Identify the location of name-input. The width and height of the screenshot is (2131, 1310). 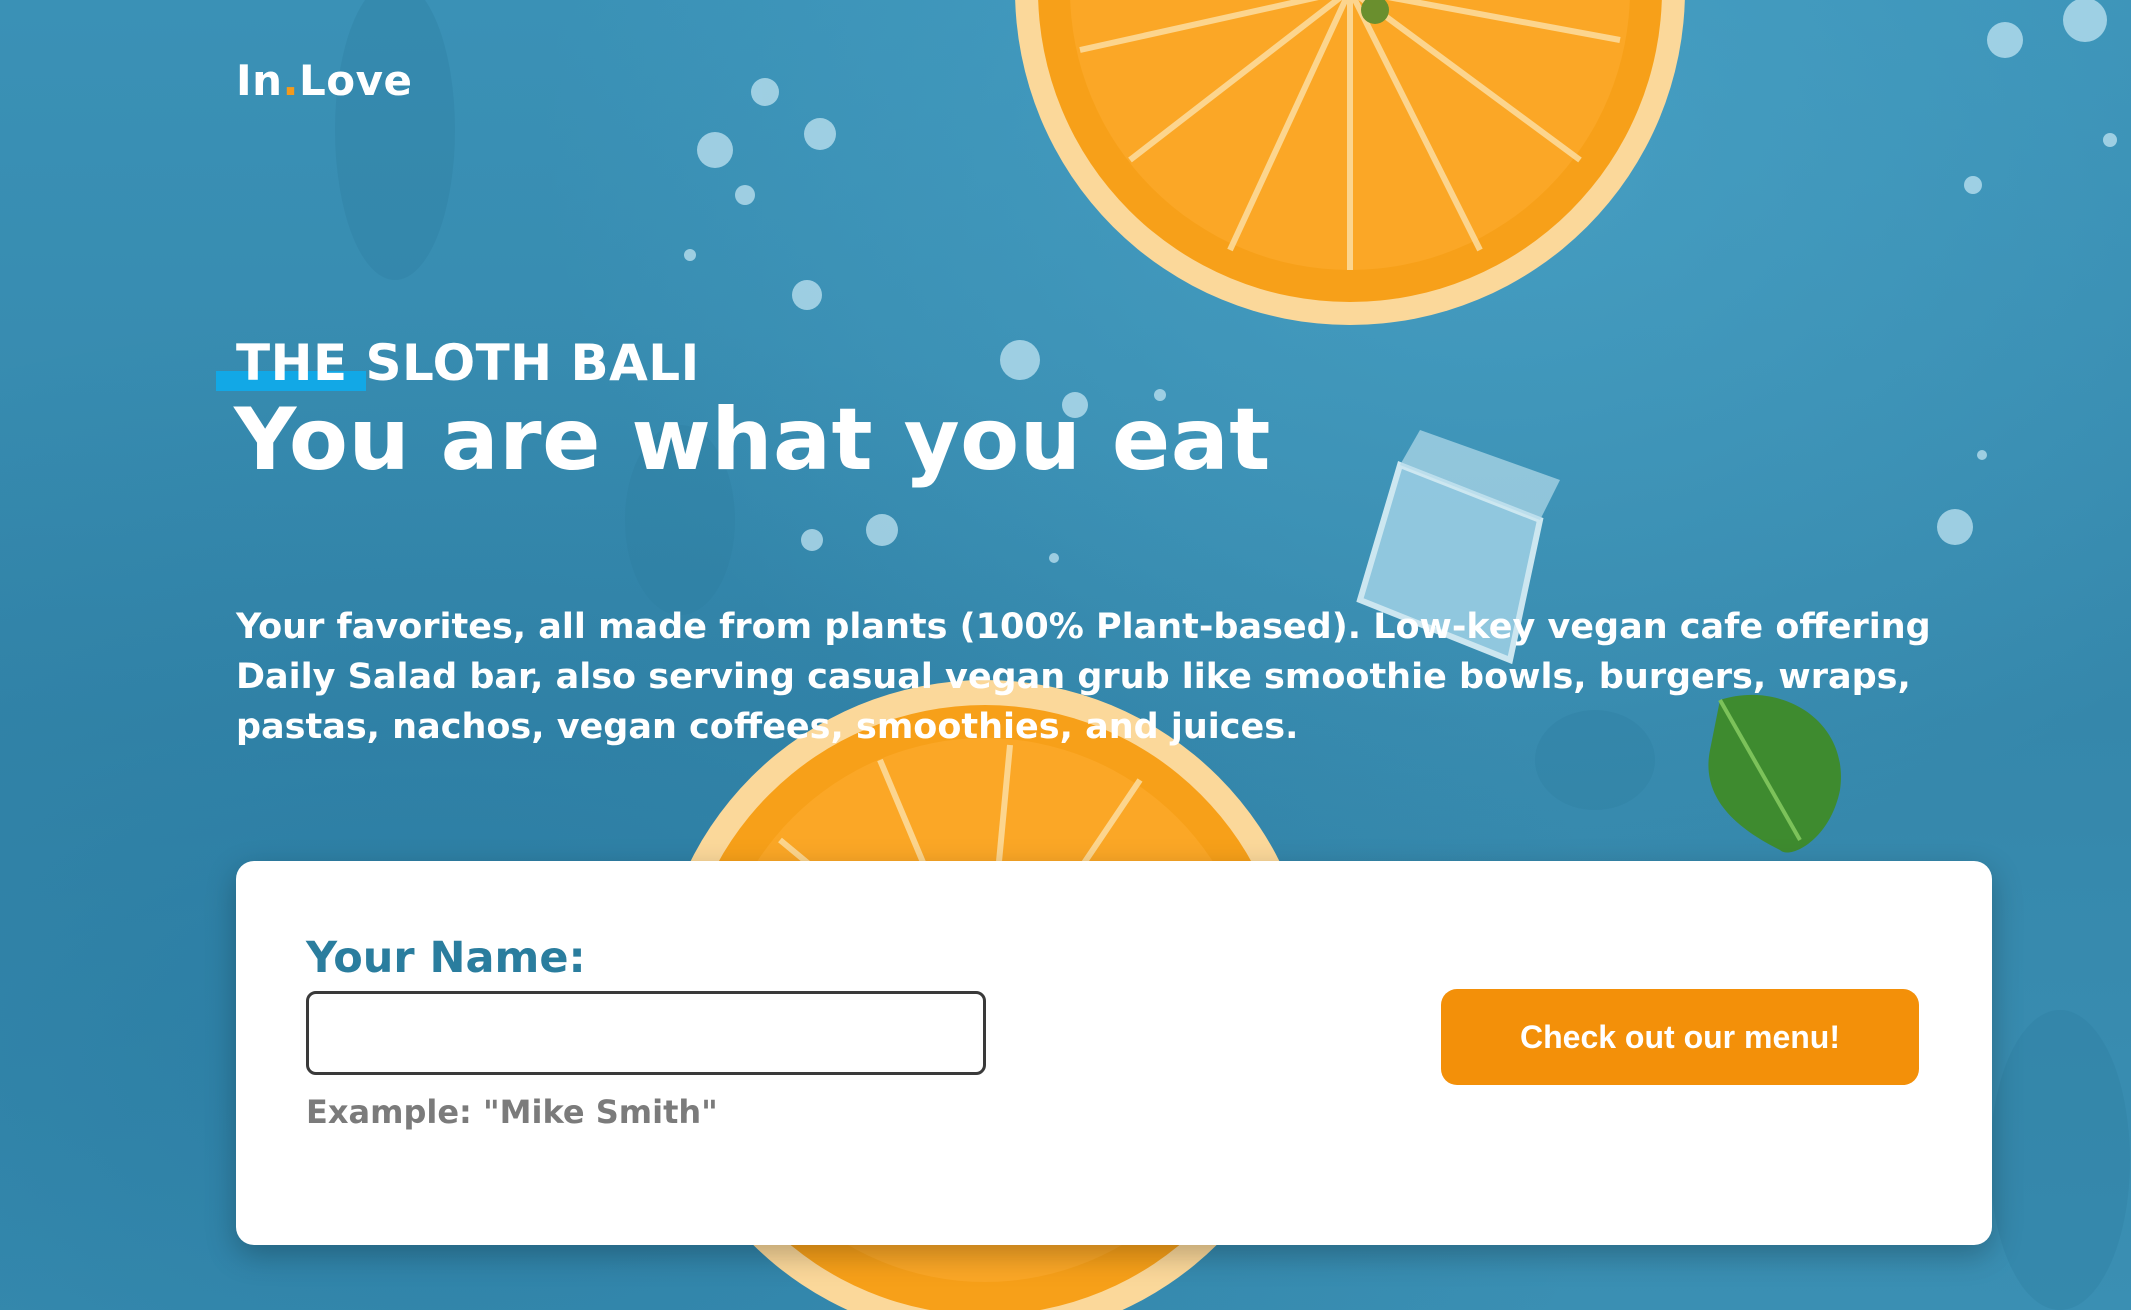
(646, 1033).